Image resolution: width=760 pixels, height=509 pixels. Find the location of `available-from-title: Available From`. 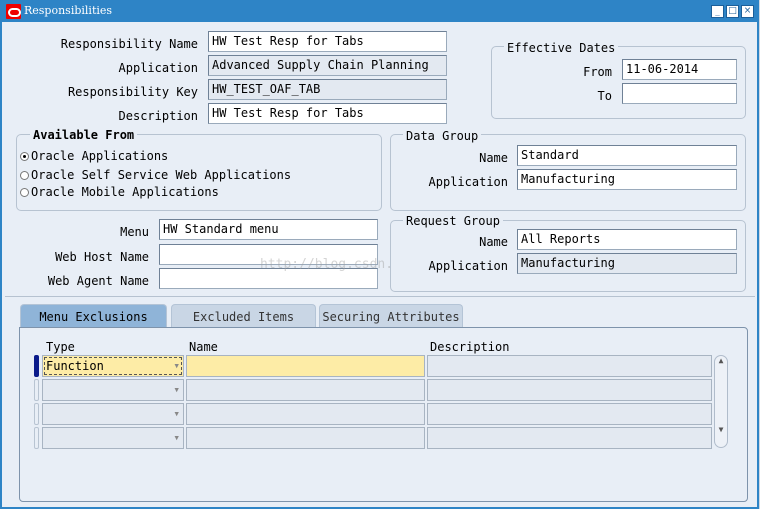

available-from-title: Available From is located at coordinates (84, 135).